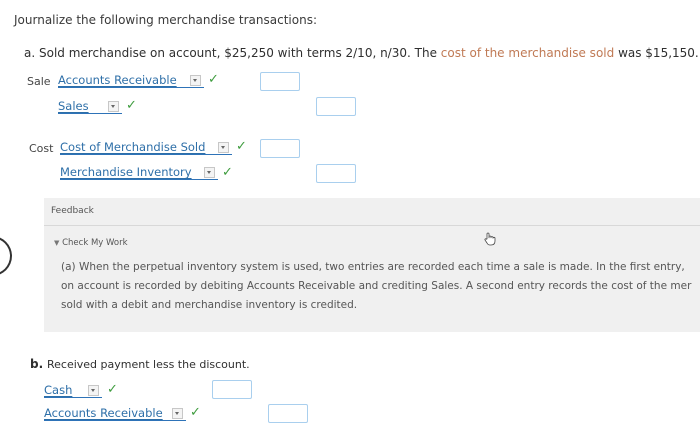  I want to click on cost-debit-amount-input, so click(280, 148).